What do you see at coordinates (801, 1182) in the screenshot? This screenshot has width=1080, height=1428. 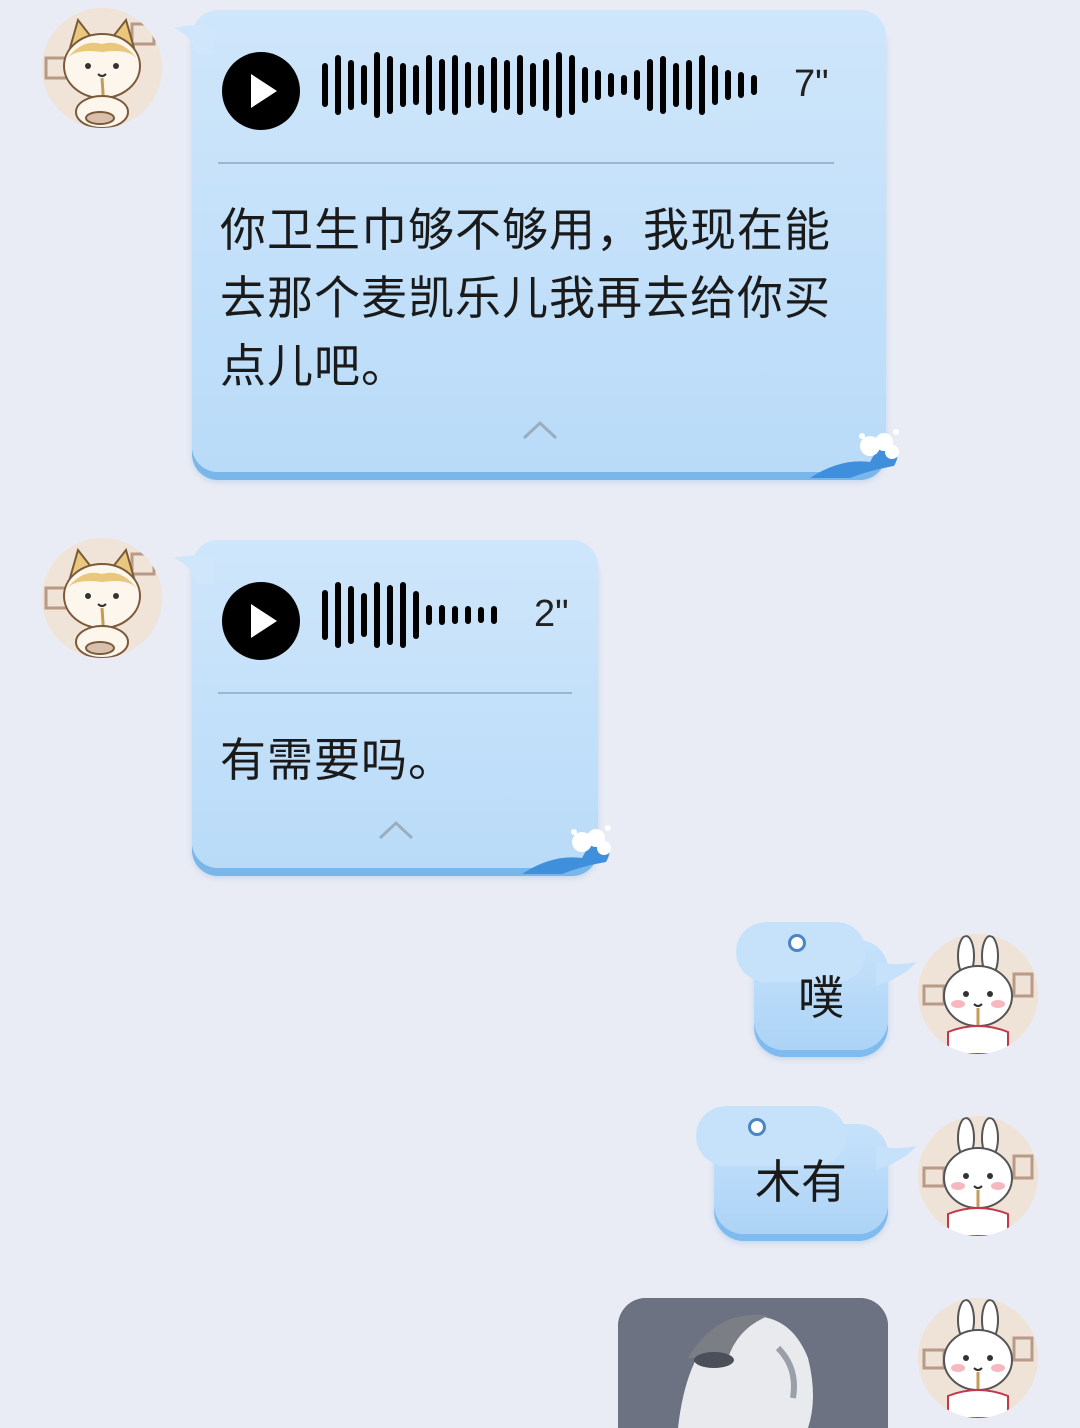 I see `message-text: 木有` at bounding box center [801, 1182].